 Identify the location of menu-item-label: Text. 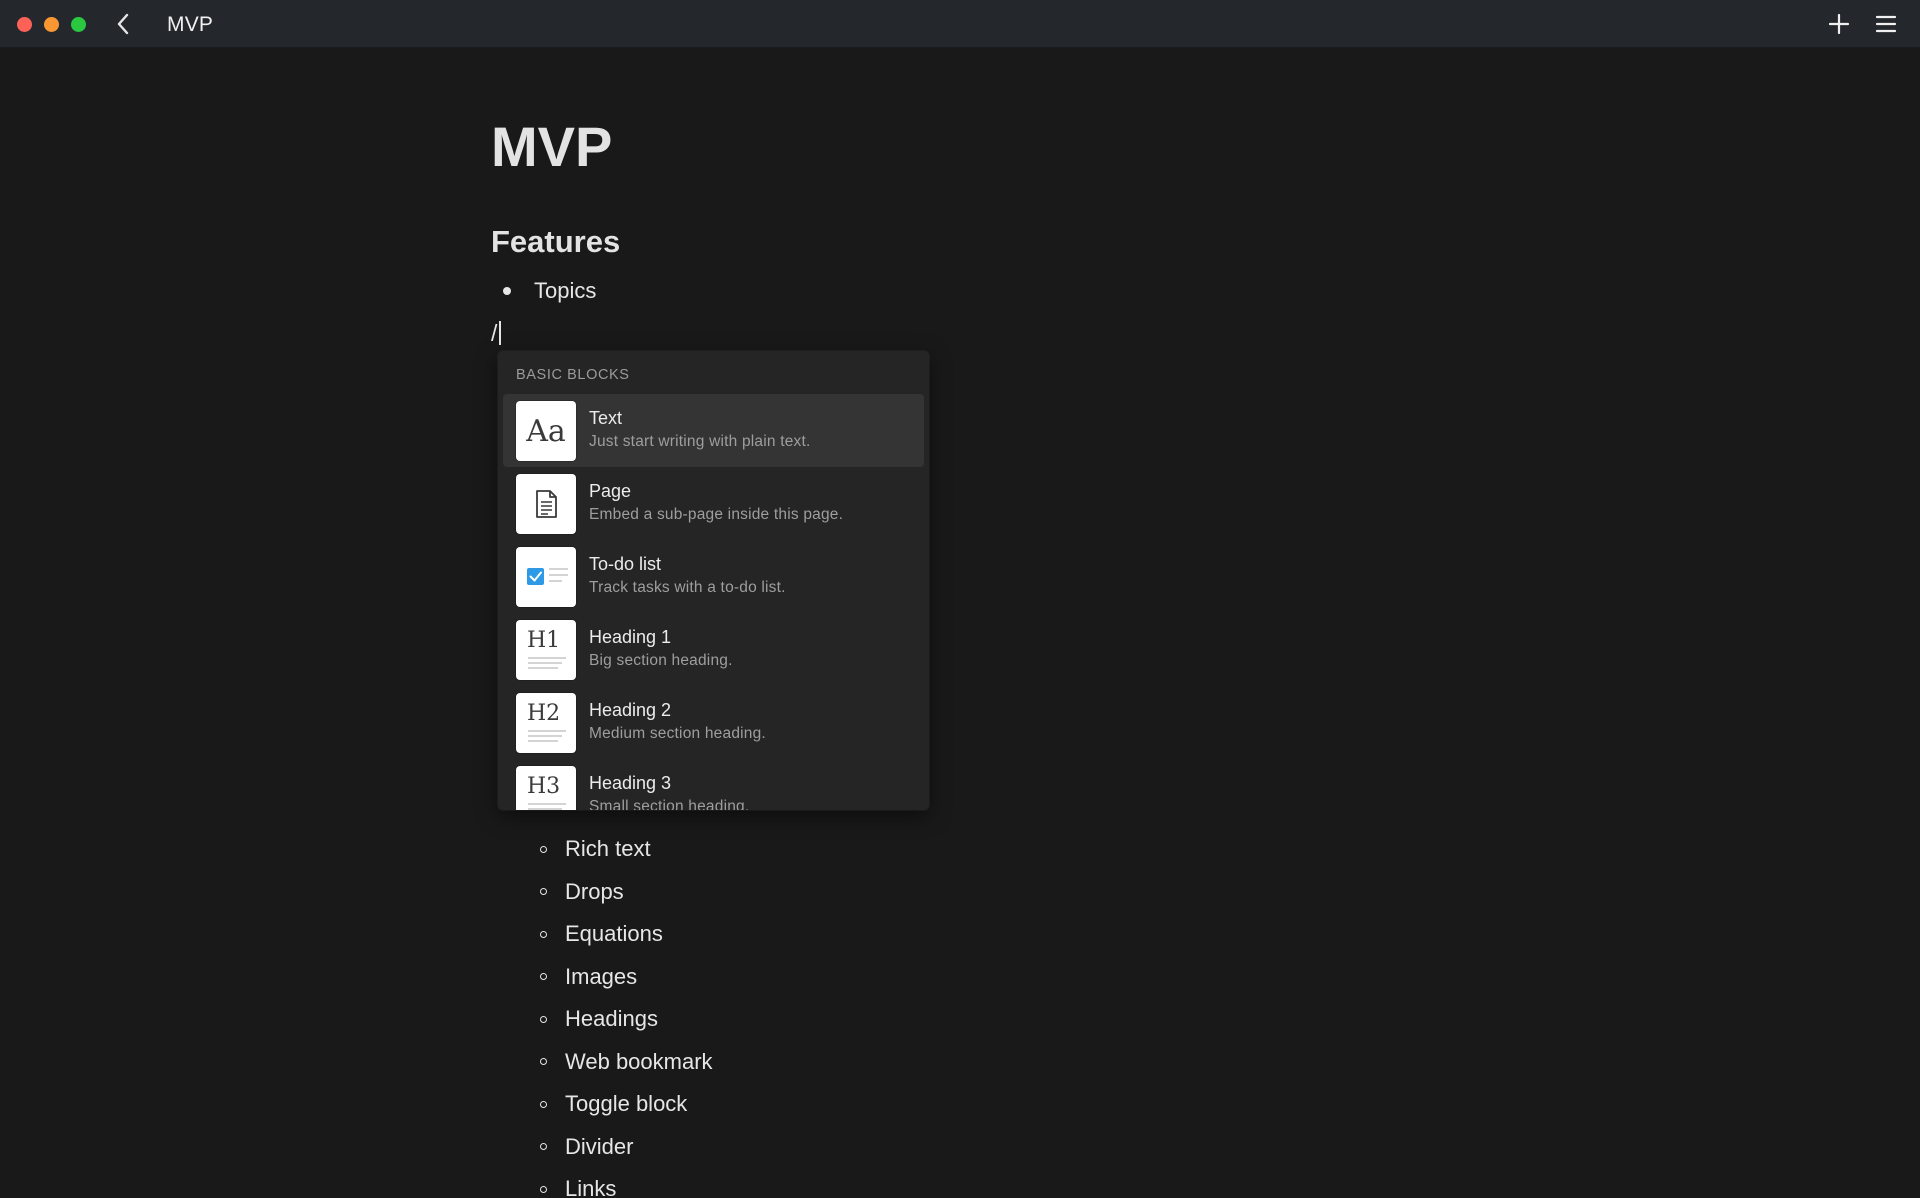
(606, 418).